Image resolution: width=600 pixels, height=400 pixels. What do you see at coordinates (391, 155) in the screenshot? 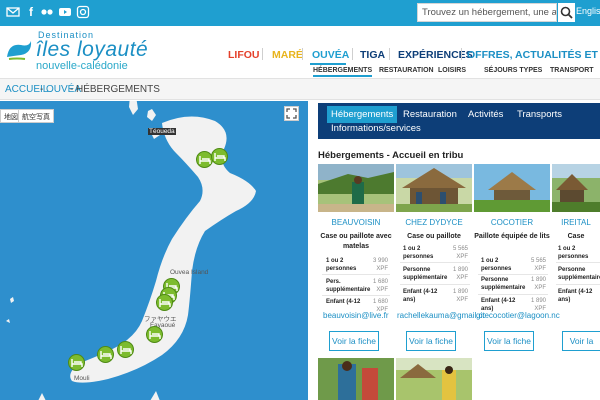
I see `section-title: Hébergements - Accueil en tribu` at bounding box center [391, 155].